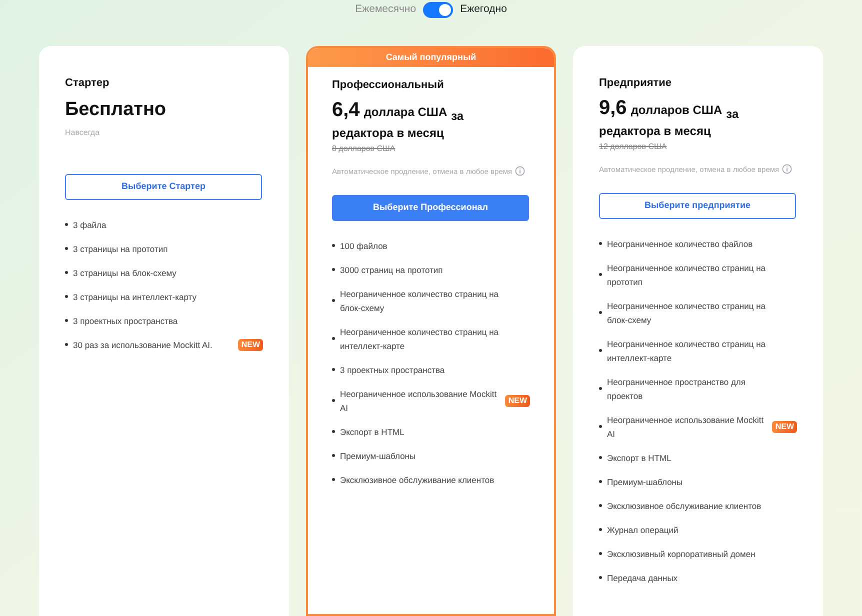 This screenshot has height=616, width=862. Describe the element at coordinates (392, 270) in the screenshot. I see `feature-text: 3000 страниц на прототип` at that location.